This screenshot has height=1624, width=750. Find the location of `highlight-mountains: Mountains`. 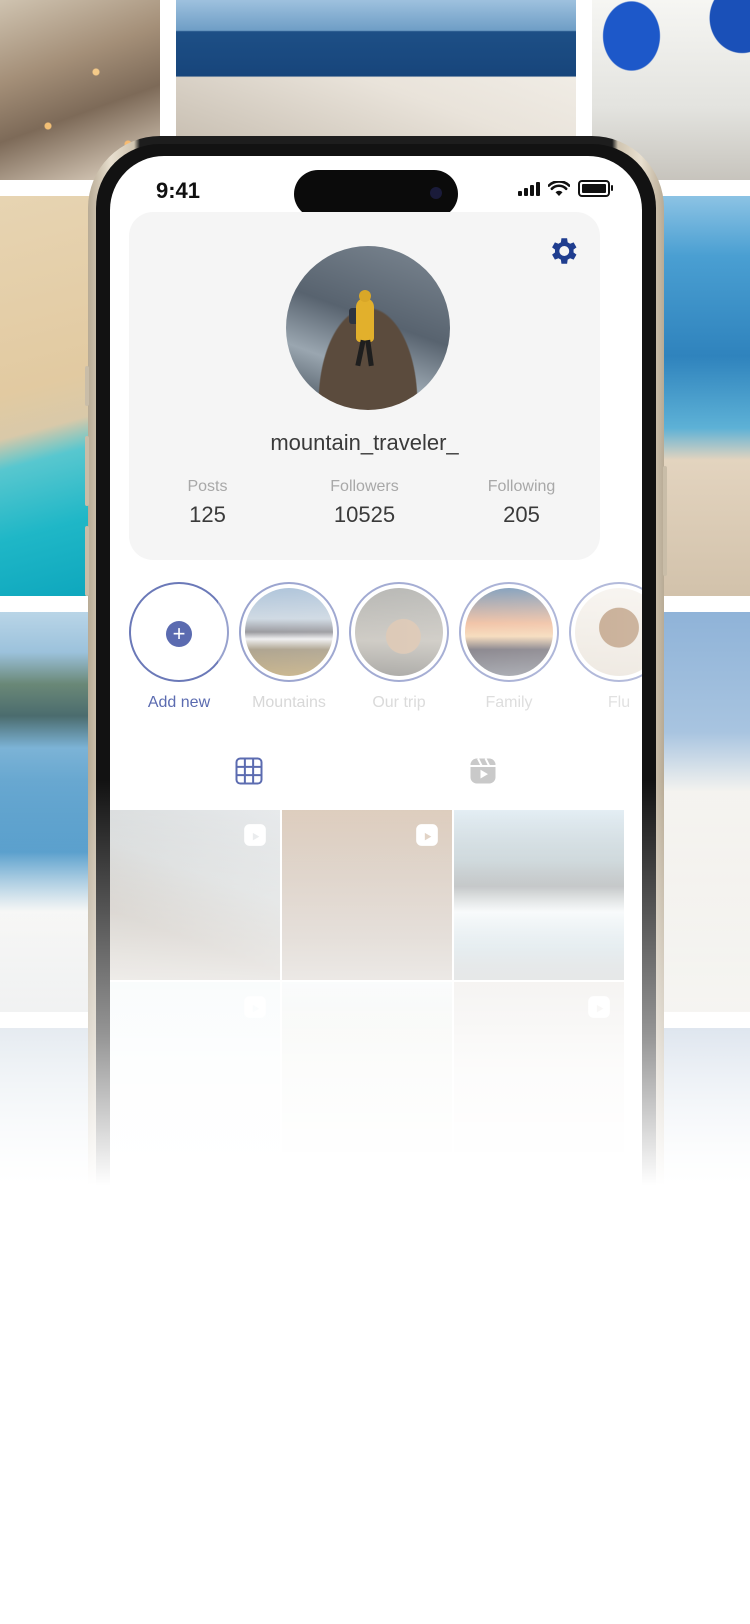

highlight-mountains: Mountains is located at coordinates (289, 647).